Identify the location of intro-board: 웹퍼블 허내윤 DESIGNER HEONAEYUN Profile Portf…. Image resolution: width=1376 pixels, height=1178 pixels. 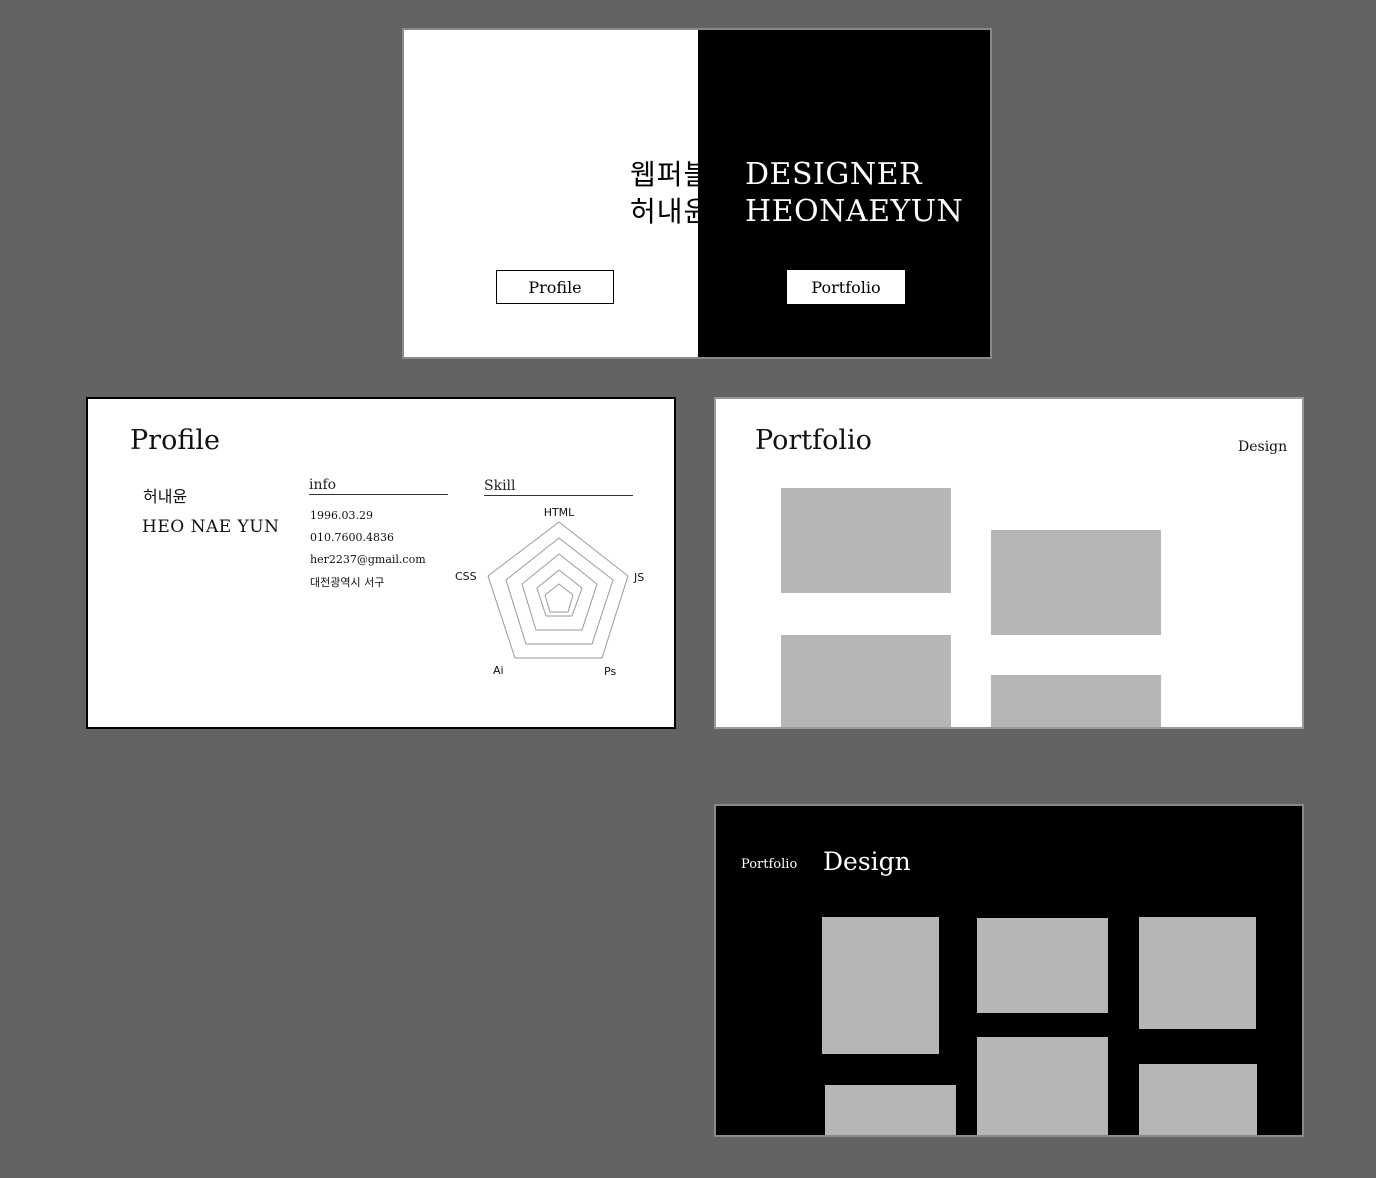
(697, 193).